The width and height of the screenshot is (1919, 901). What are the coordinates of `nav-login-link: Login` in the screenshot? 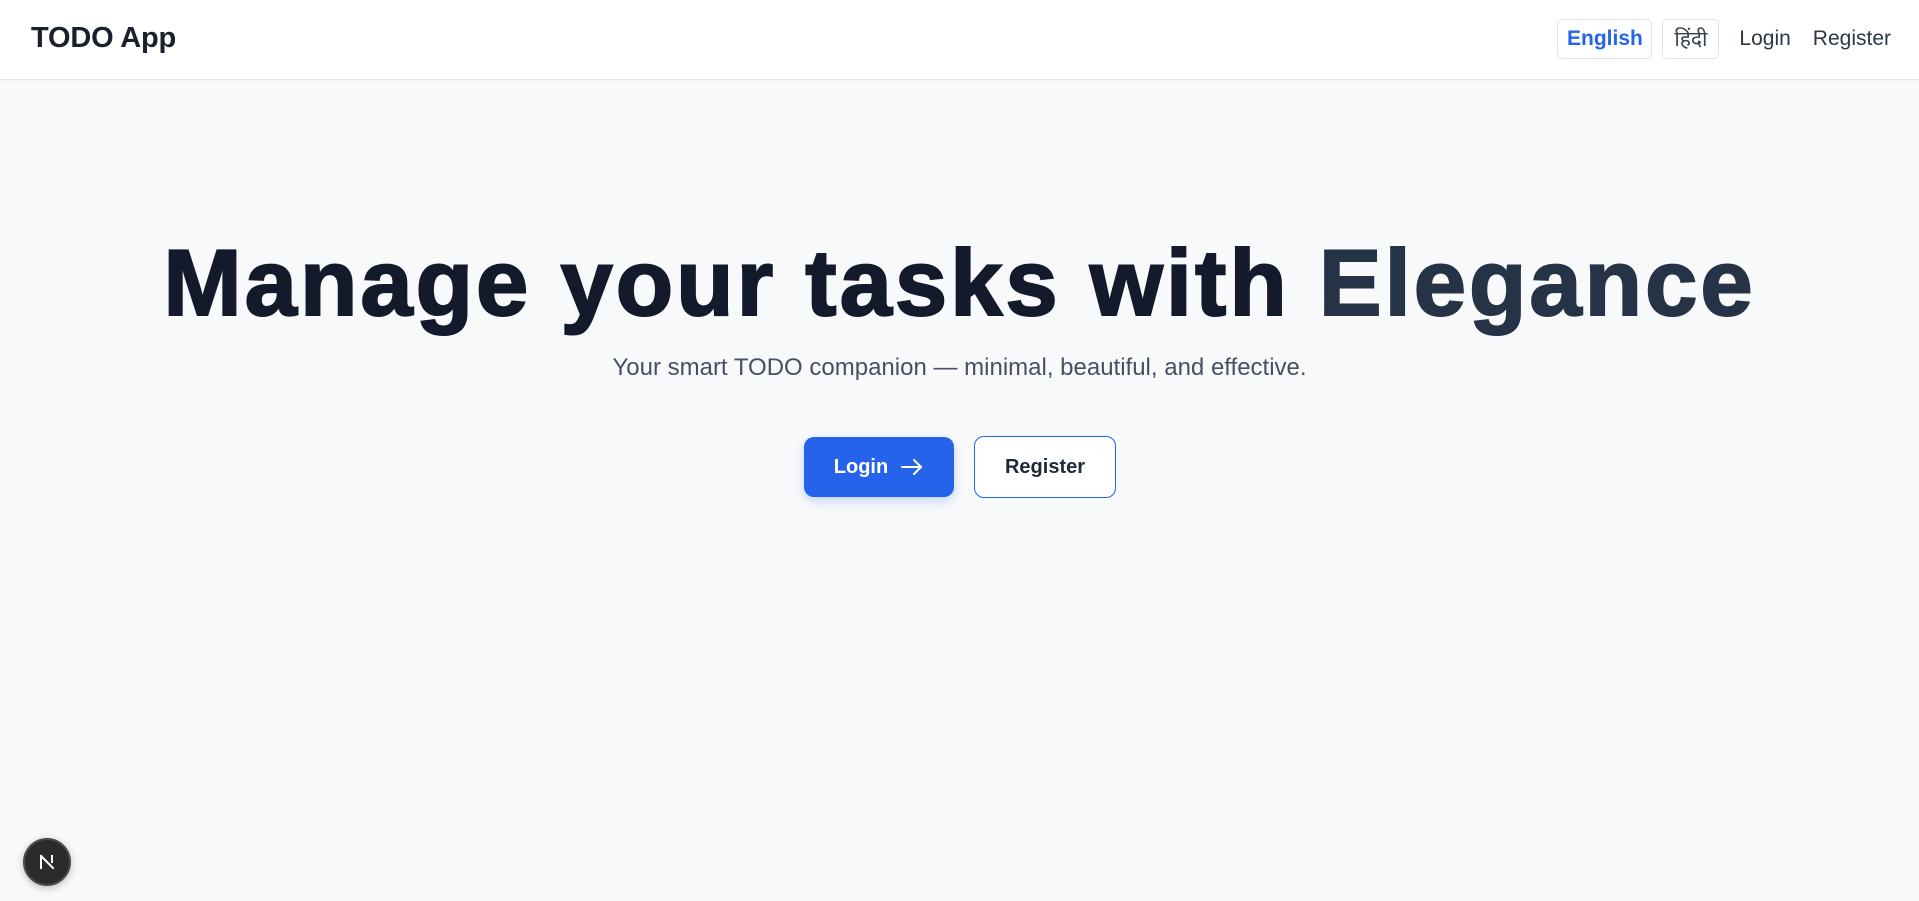 It's located at (1764, 39).